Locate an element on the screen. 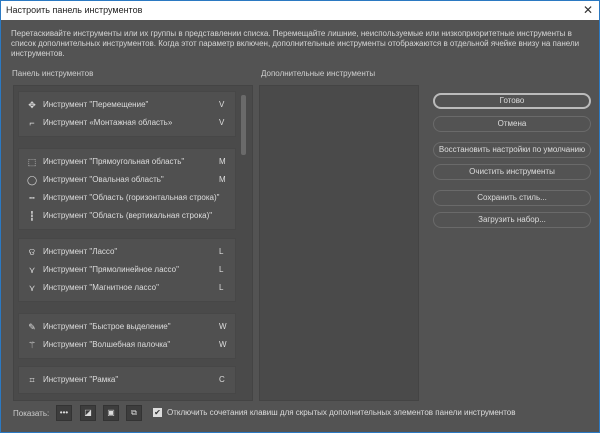  tool-row: ⋎ Инструмент "Прямолинейное лассо" L is located at coordinates (127, 270).